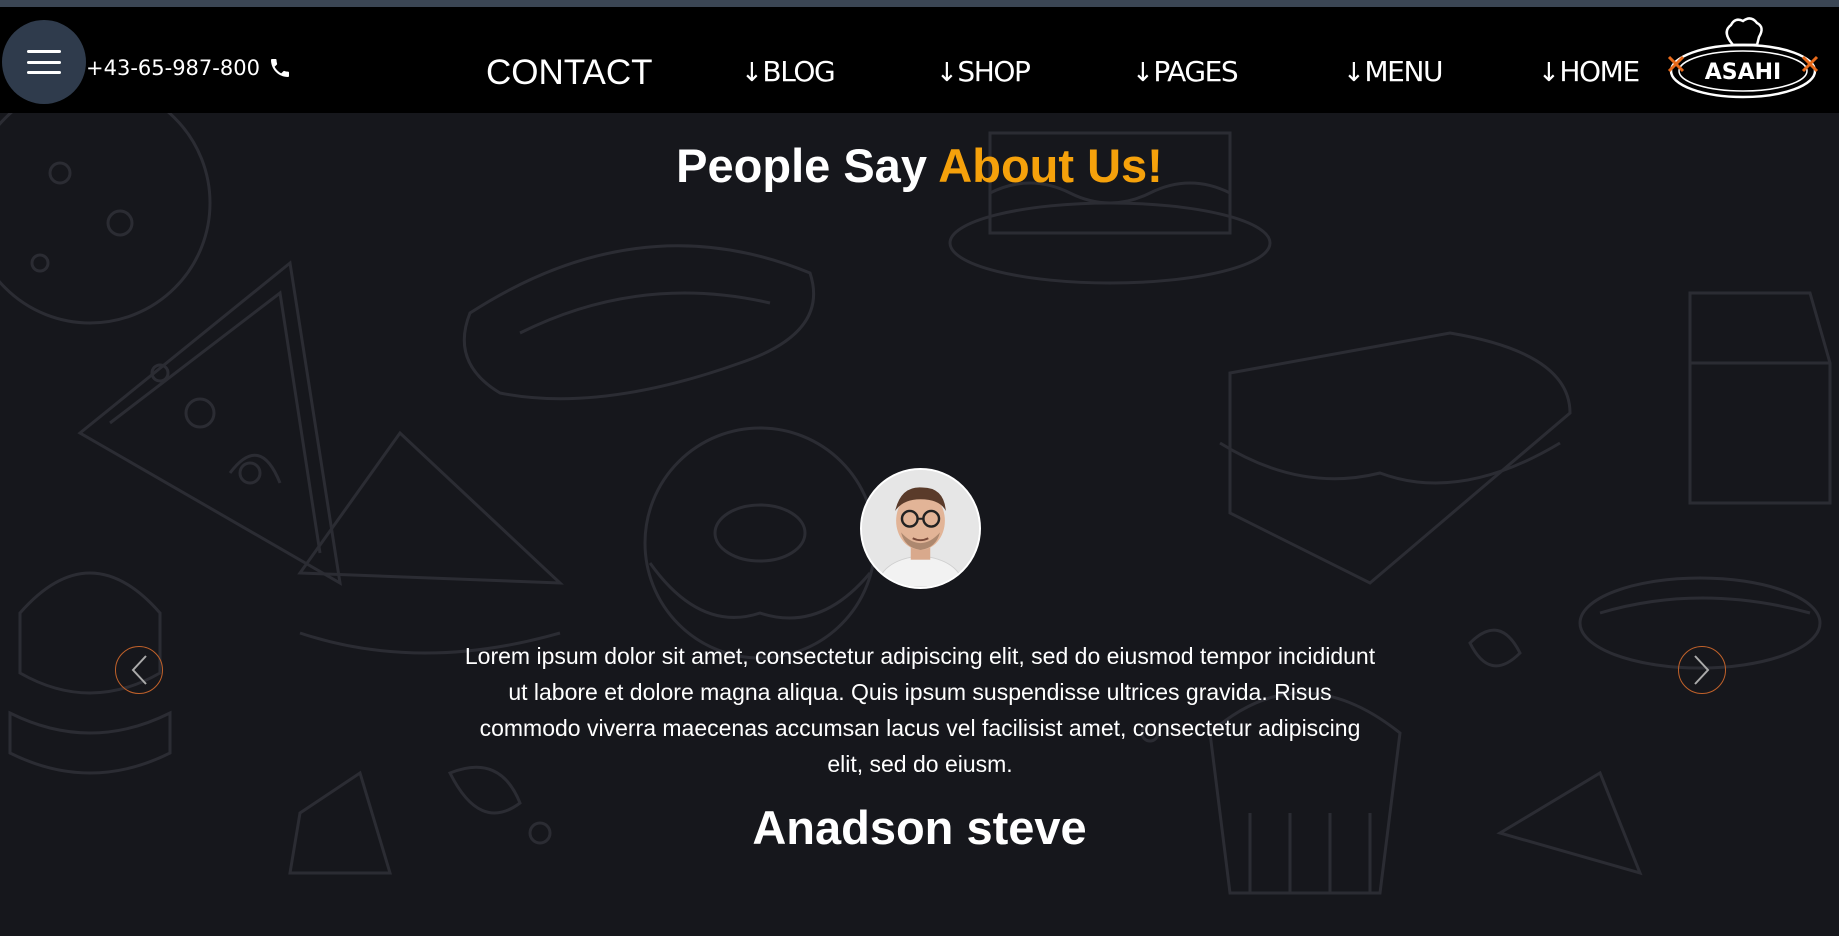 This screenshot has height=936, width=1839. I want to click on nav-shop: ↓SHOP, so click(983, 71).